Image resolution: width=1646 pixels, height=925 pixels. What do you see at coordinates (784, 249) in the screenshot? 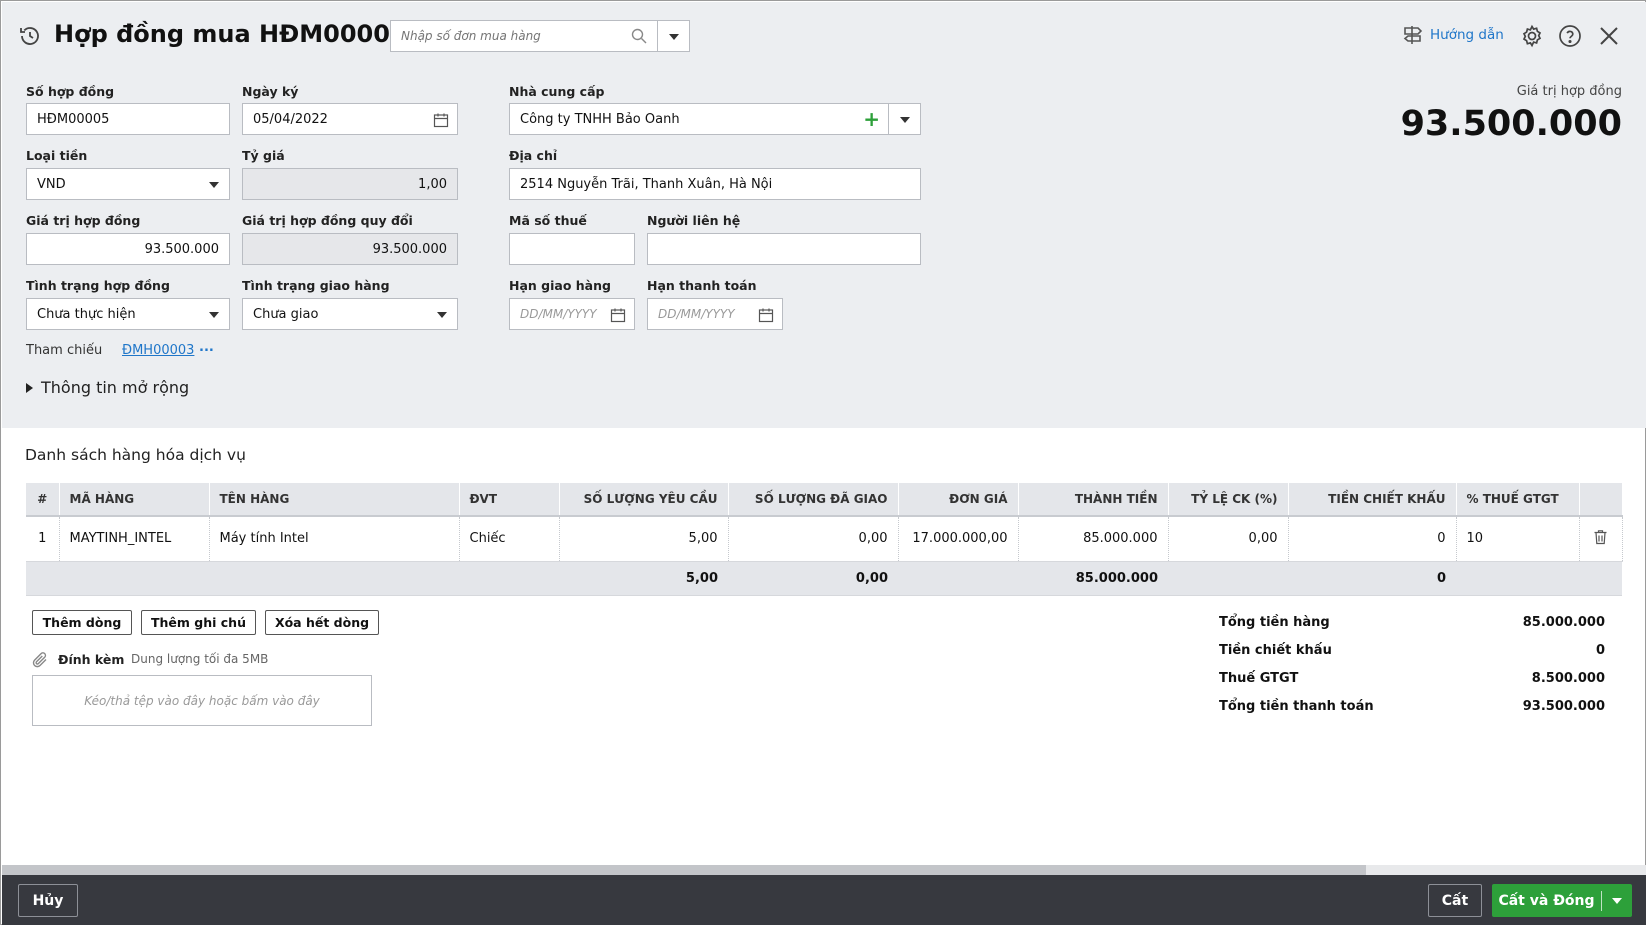
I see `contact-field` at bounding box center [784, 249].